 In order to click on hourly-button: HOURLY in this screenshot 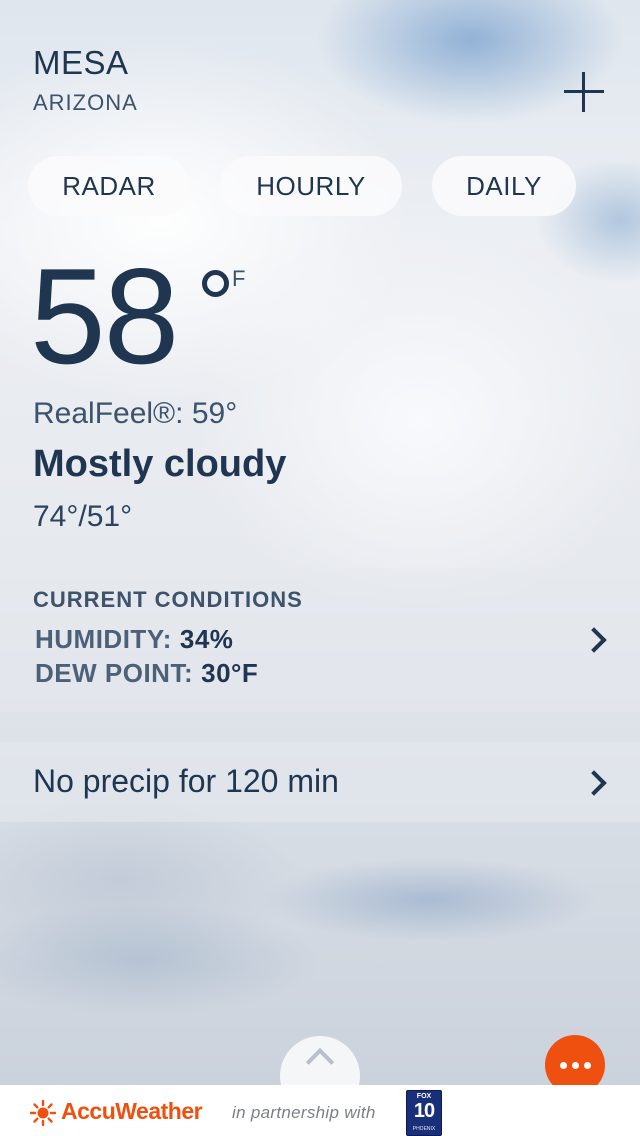, I will do `click(311, 186)`.